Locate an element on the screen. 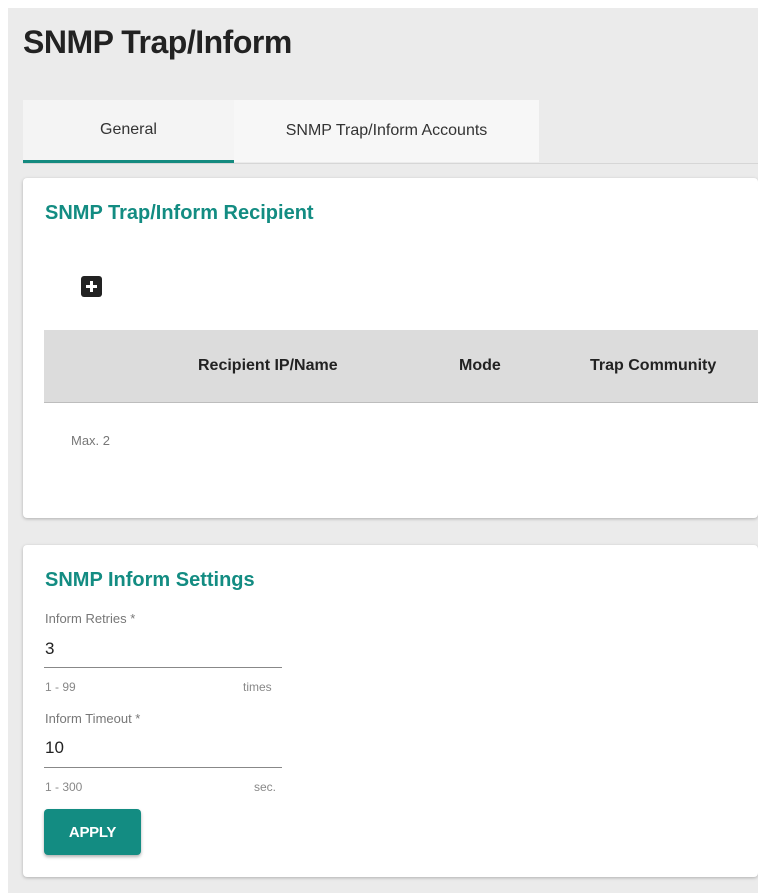 The image size is (758, 893). column-header-mode: Mode is located at coordinates (480, 366).